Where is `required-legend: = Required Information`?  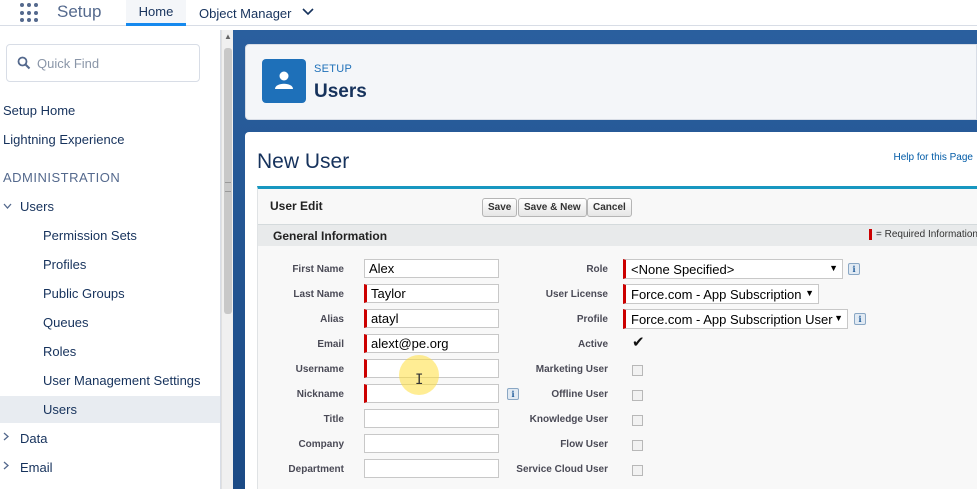 required-legend: = Required Information is located at coordinates (922, 235).